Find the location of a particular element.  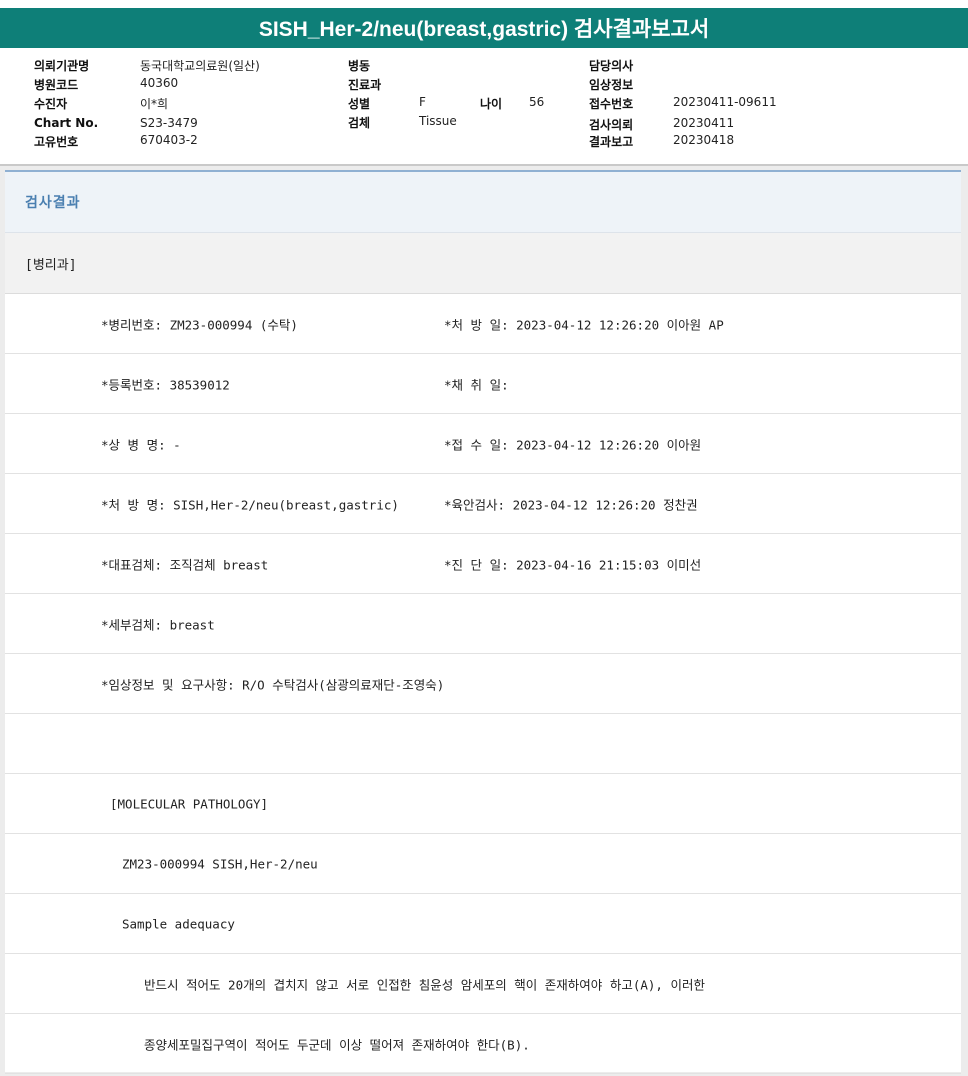

order-date: *처 방 일: 2023-04-12 12:26:20 이아원 AP is located at coordinates (584, 324).